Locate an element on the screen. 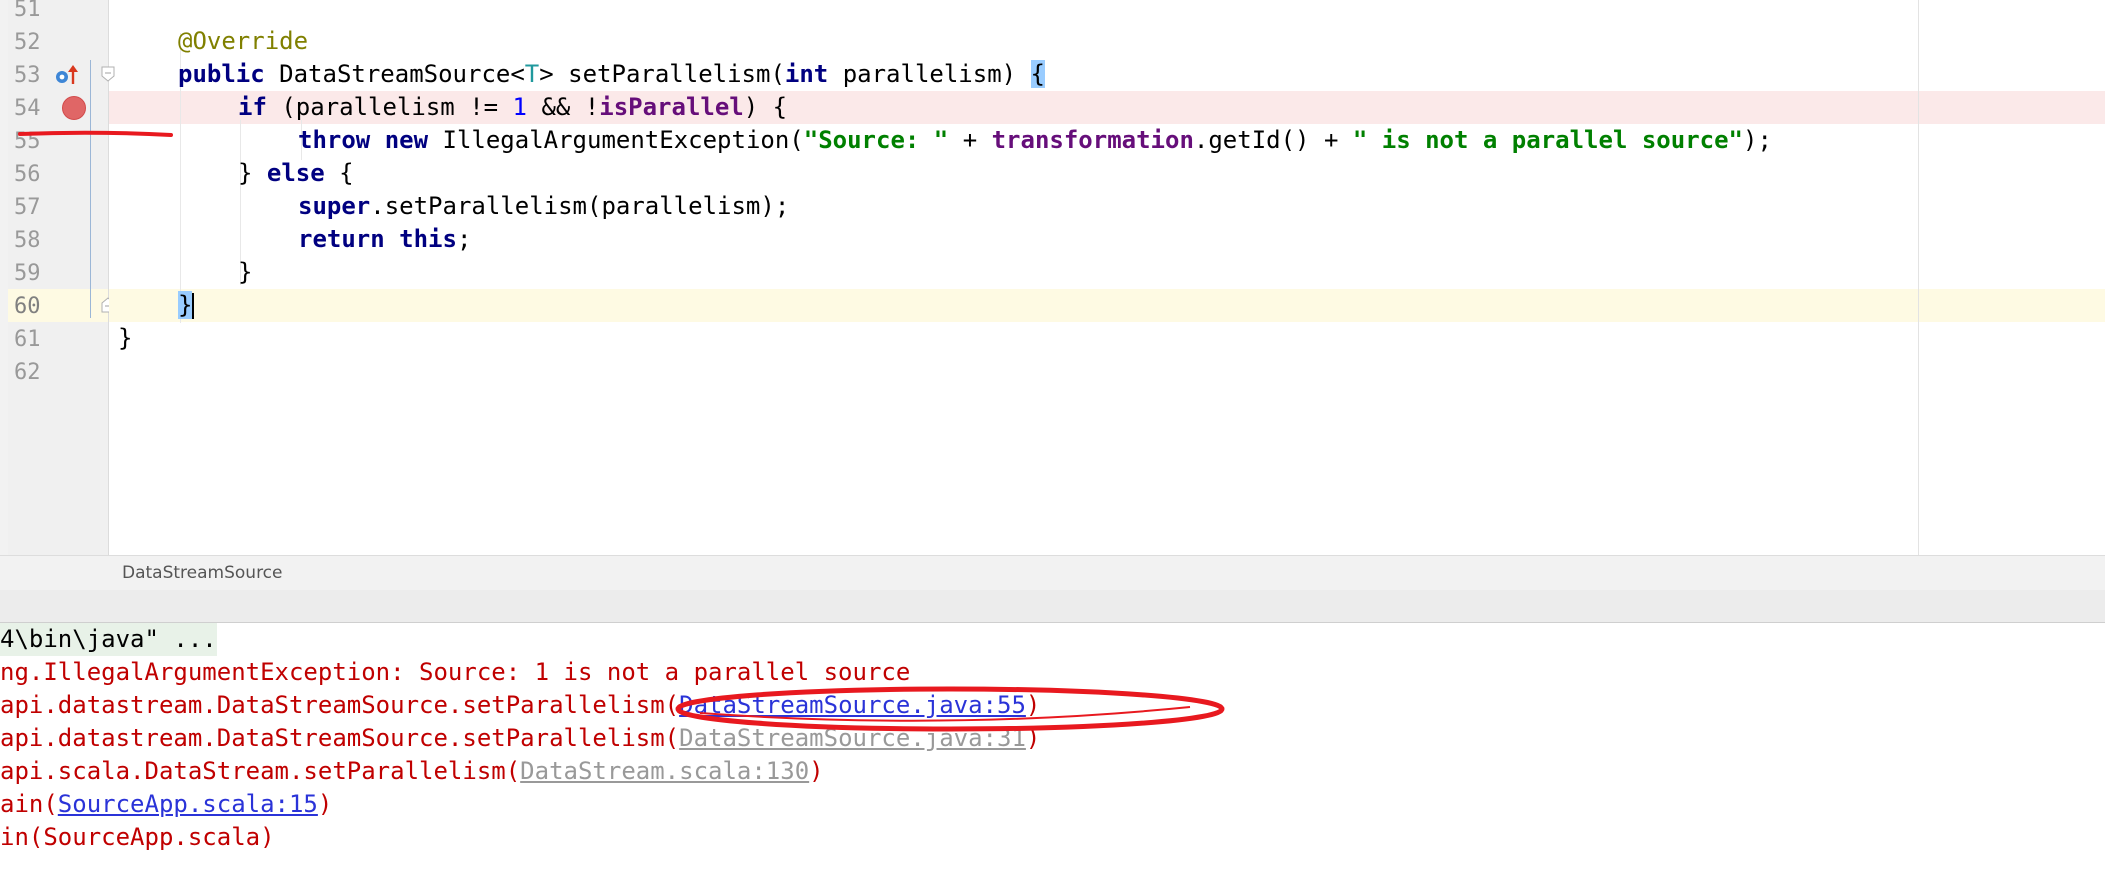  line-number: 58 is located at coordinates (27, 240).